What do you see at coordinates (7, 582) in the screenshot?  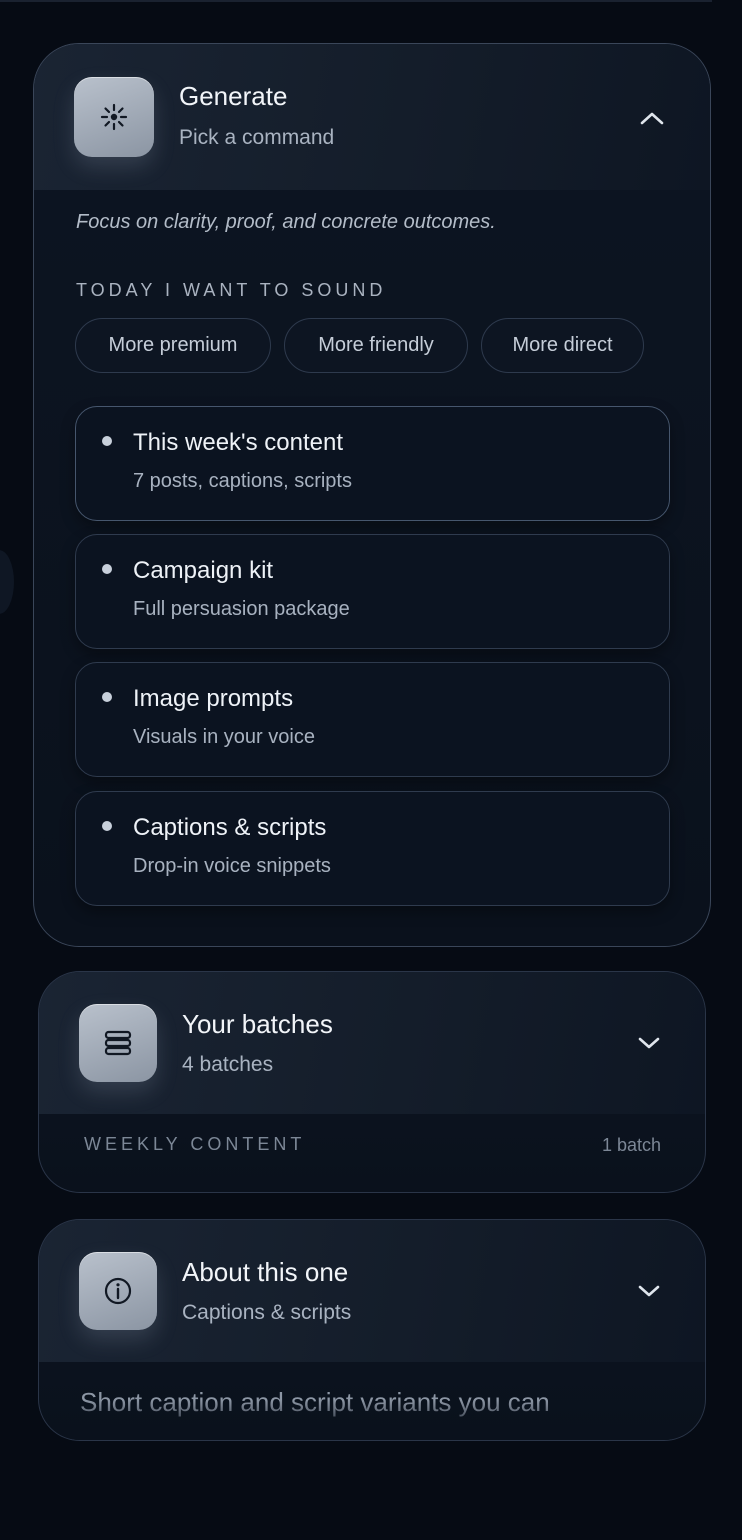 I see `side-scroll-handle` at bounding box center [7, 582].